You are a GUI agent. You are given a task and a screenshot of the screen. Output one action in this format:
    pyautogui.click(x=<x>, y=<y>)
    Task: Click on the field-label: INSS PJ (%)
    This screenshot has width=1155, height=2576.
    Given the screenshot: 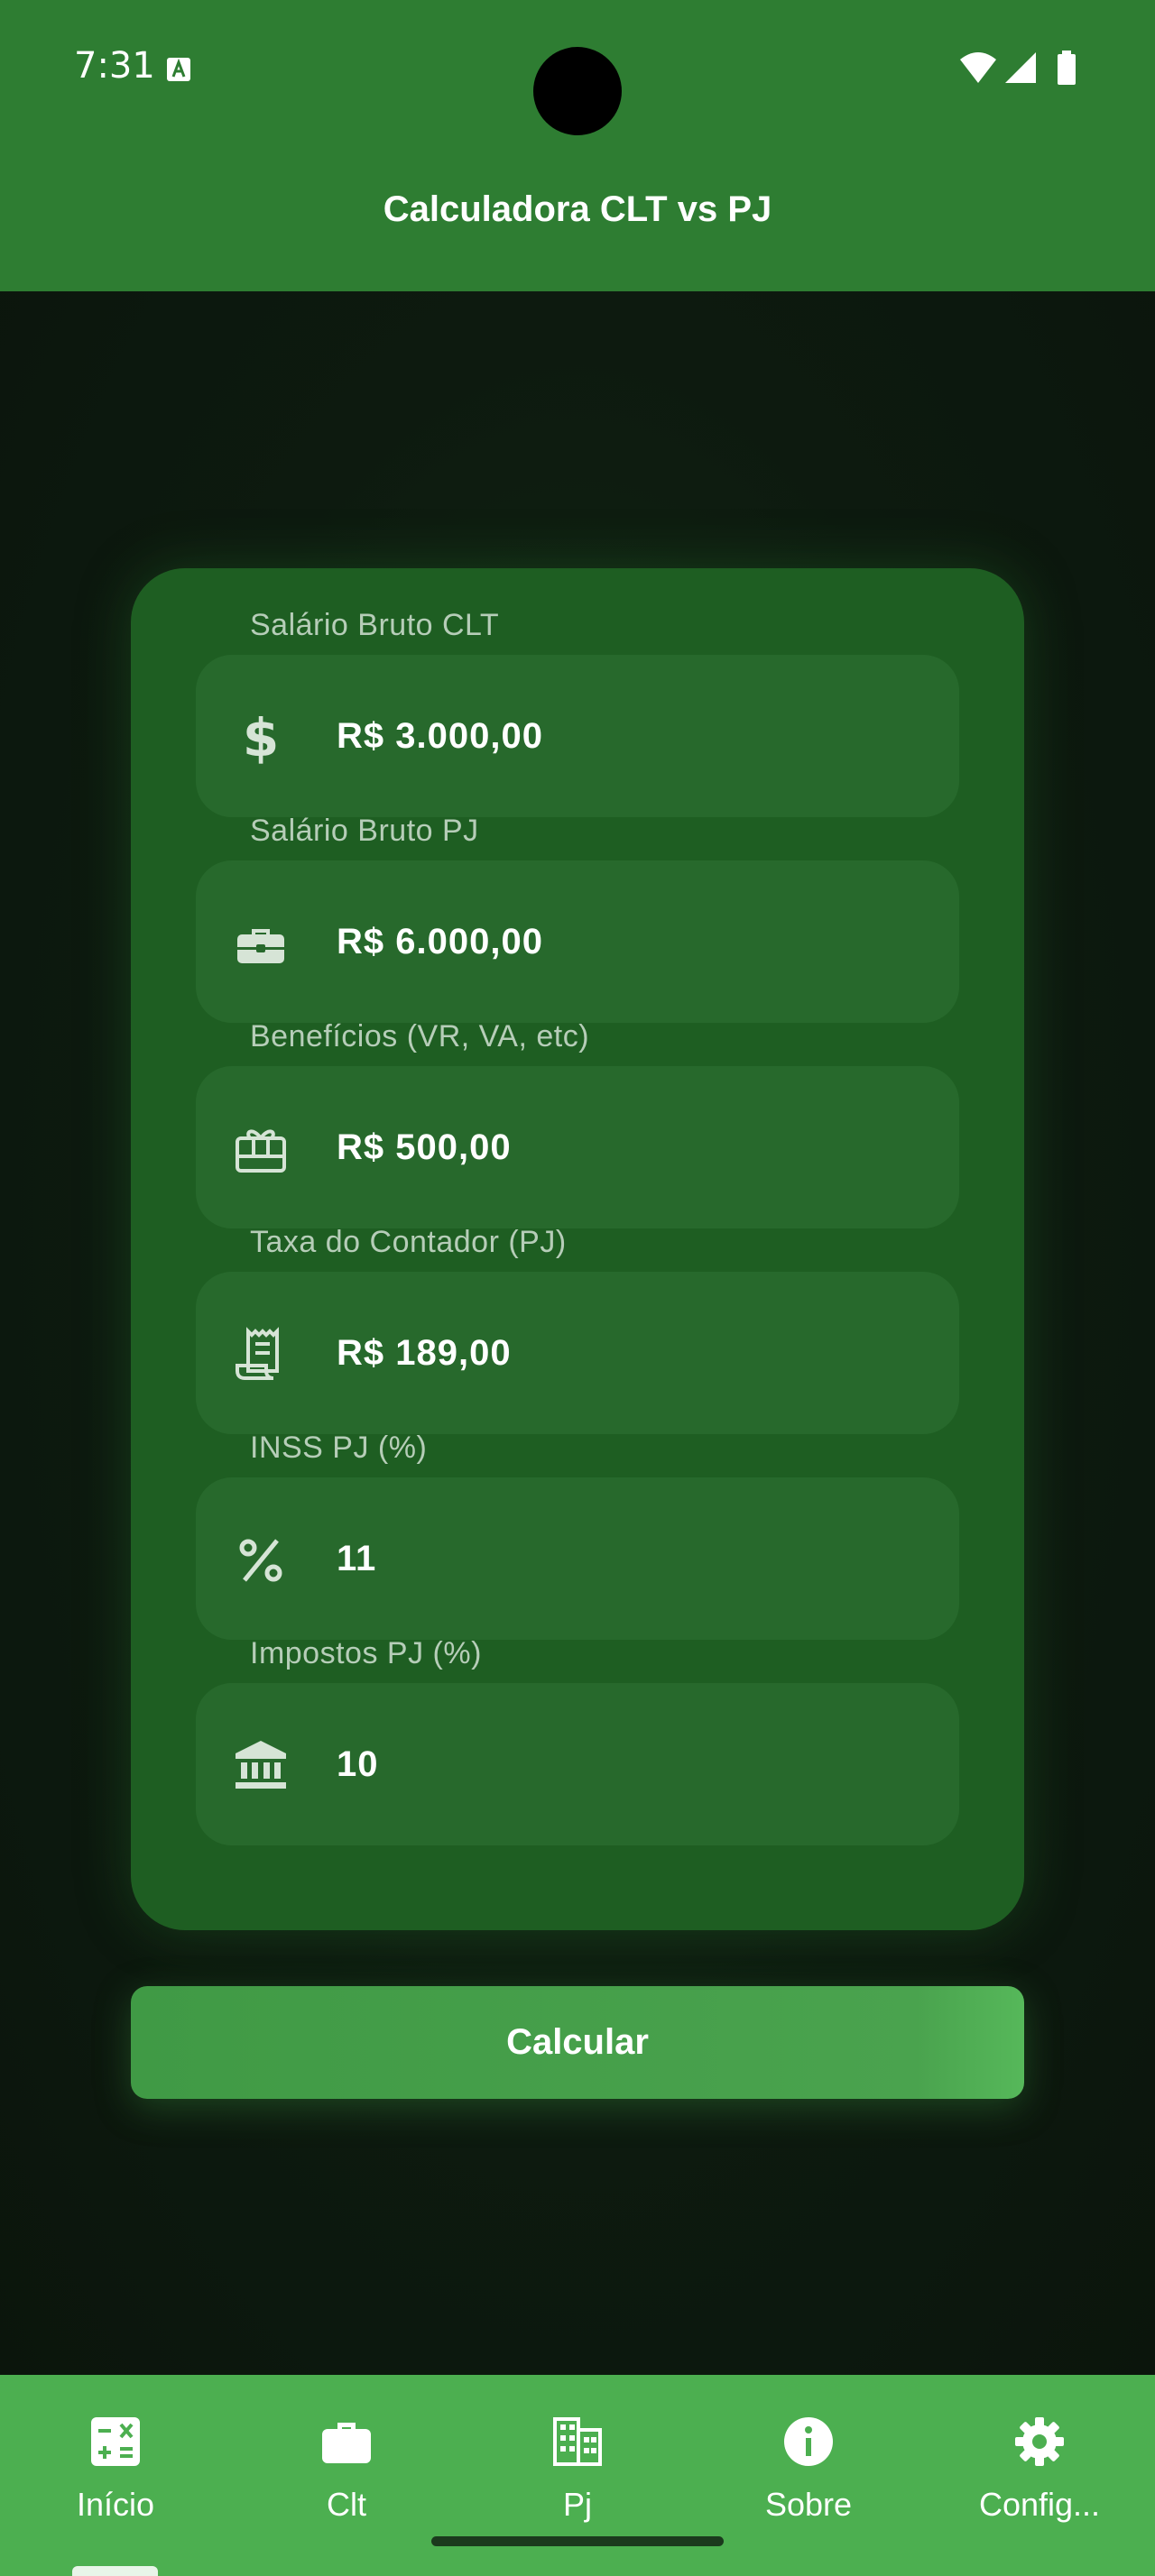 What is the action you would take?
    pyautogui.click(x=339, y=1448)
    